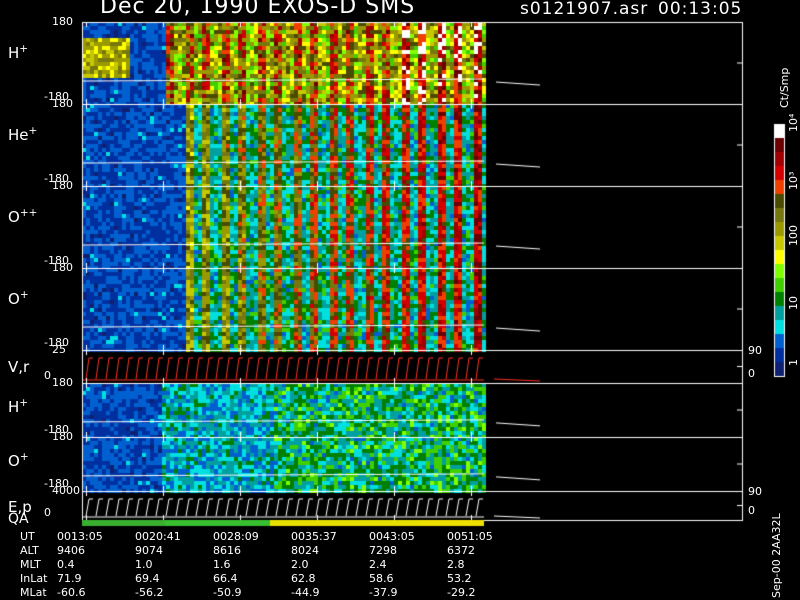 This screenshot has height=600, width=800. What do you see at coordinates (459, 578) in the screenshot?
I see `orbit-cell: 53.2` at bounding box center [459, 578].